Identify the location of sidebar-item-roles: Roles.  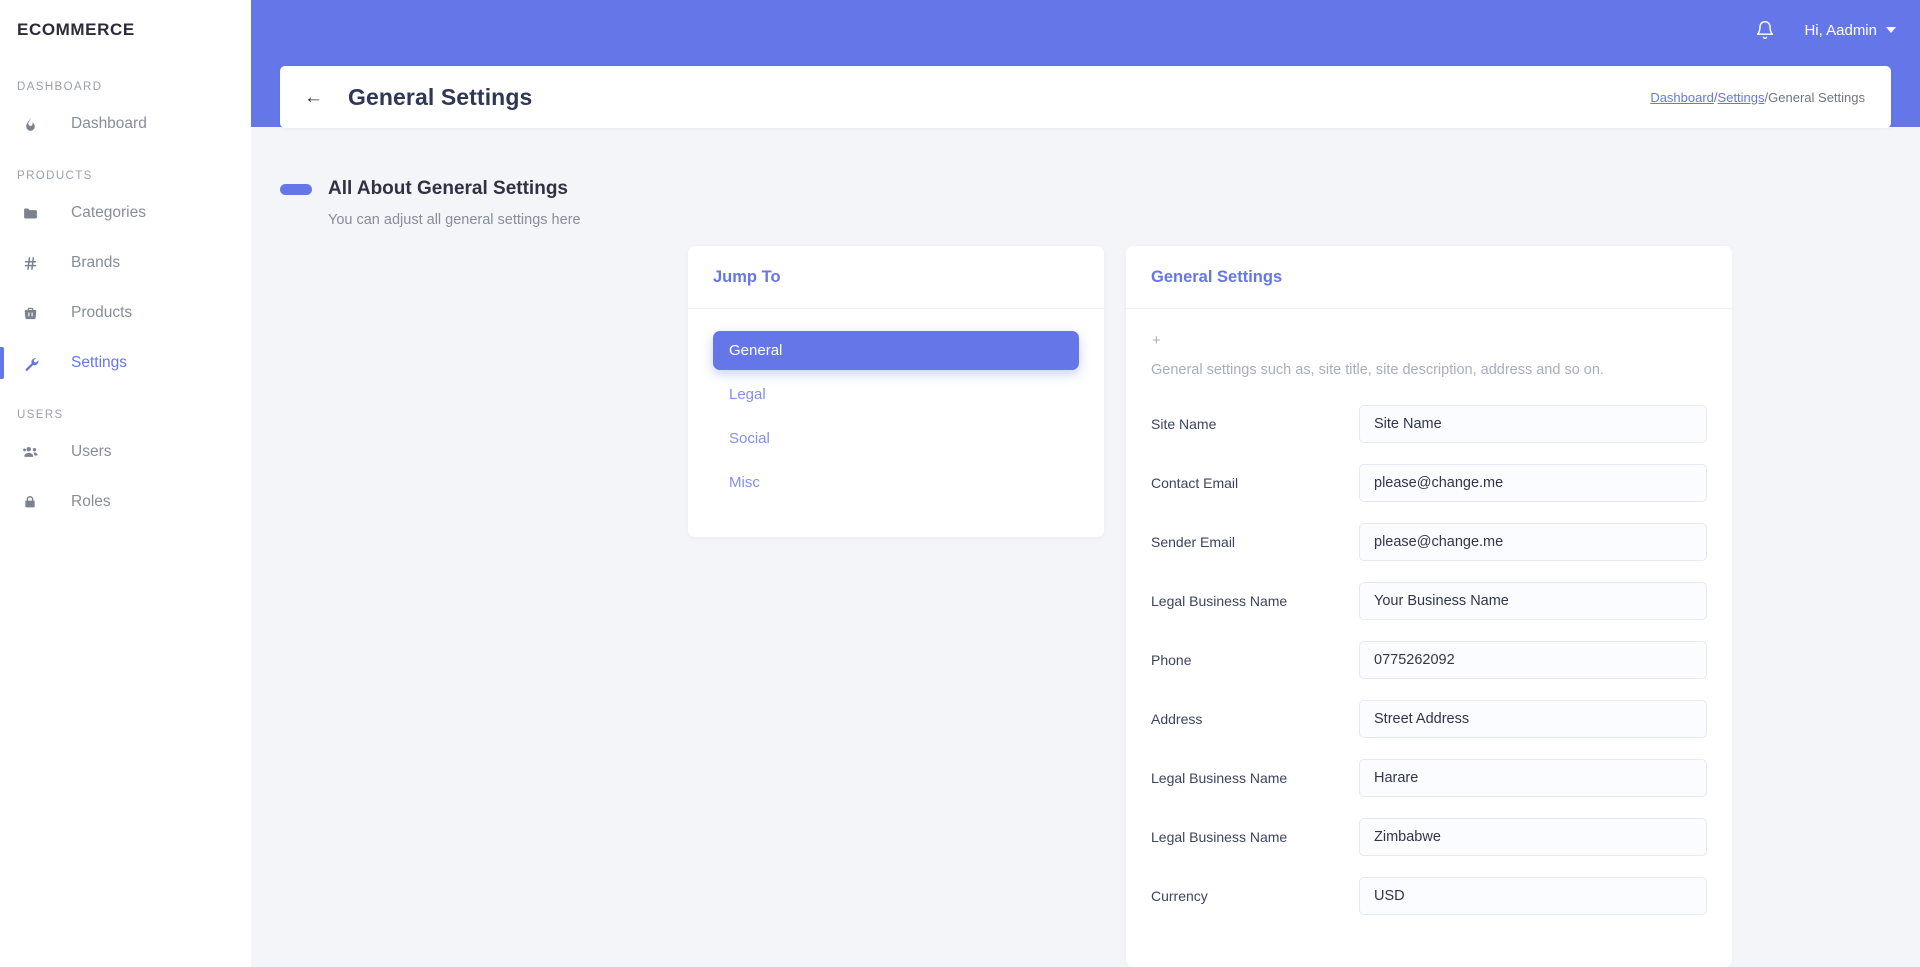
(125, 502).